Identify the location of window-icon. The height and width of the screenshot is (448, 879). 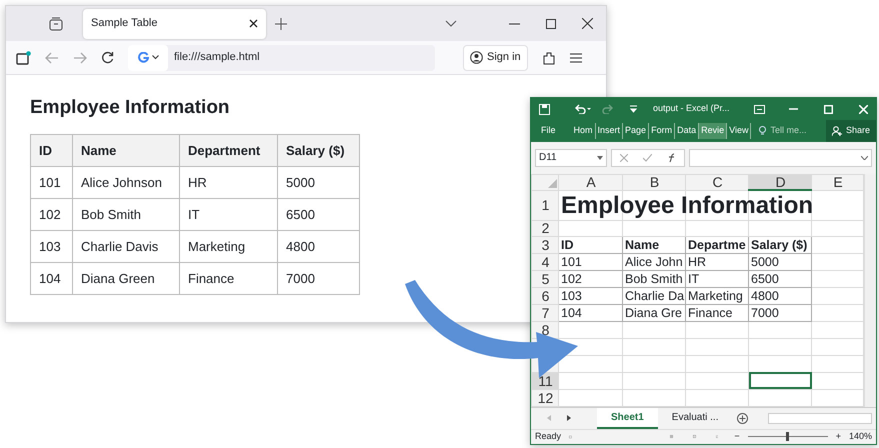
(23, 57).